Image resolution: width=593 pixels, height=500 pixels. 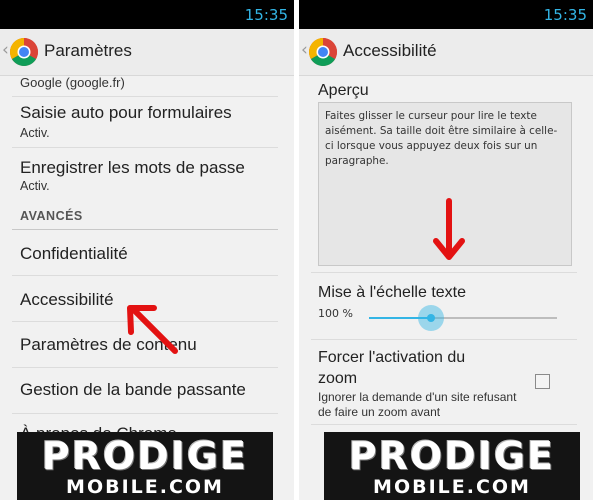 What do you see at coordinates (392, 292) in the screenshot?
I see `text-scaling-label: Mise à l'échelle texte` at bounding box center [392, 292].